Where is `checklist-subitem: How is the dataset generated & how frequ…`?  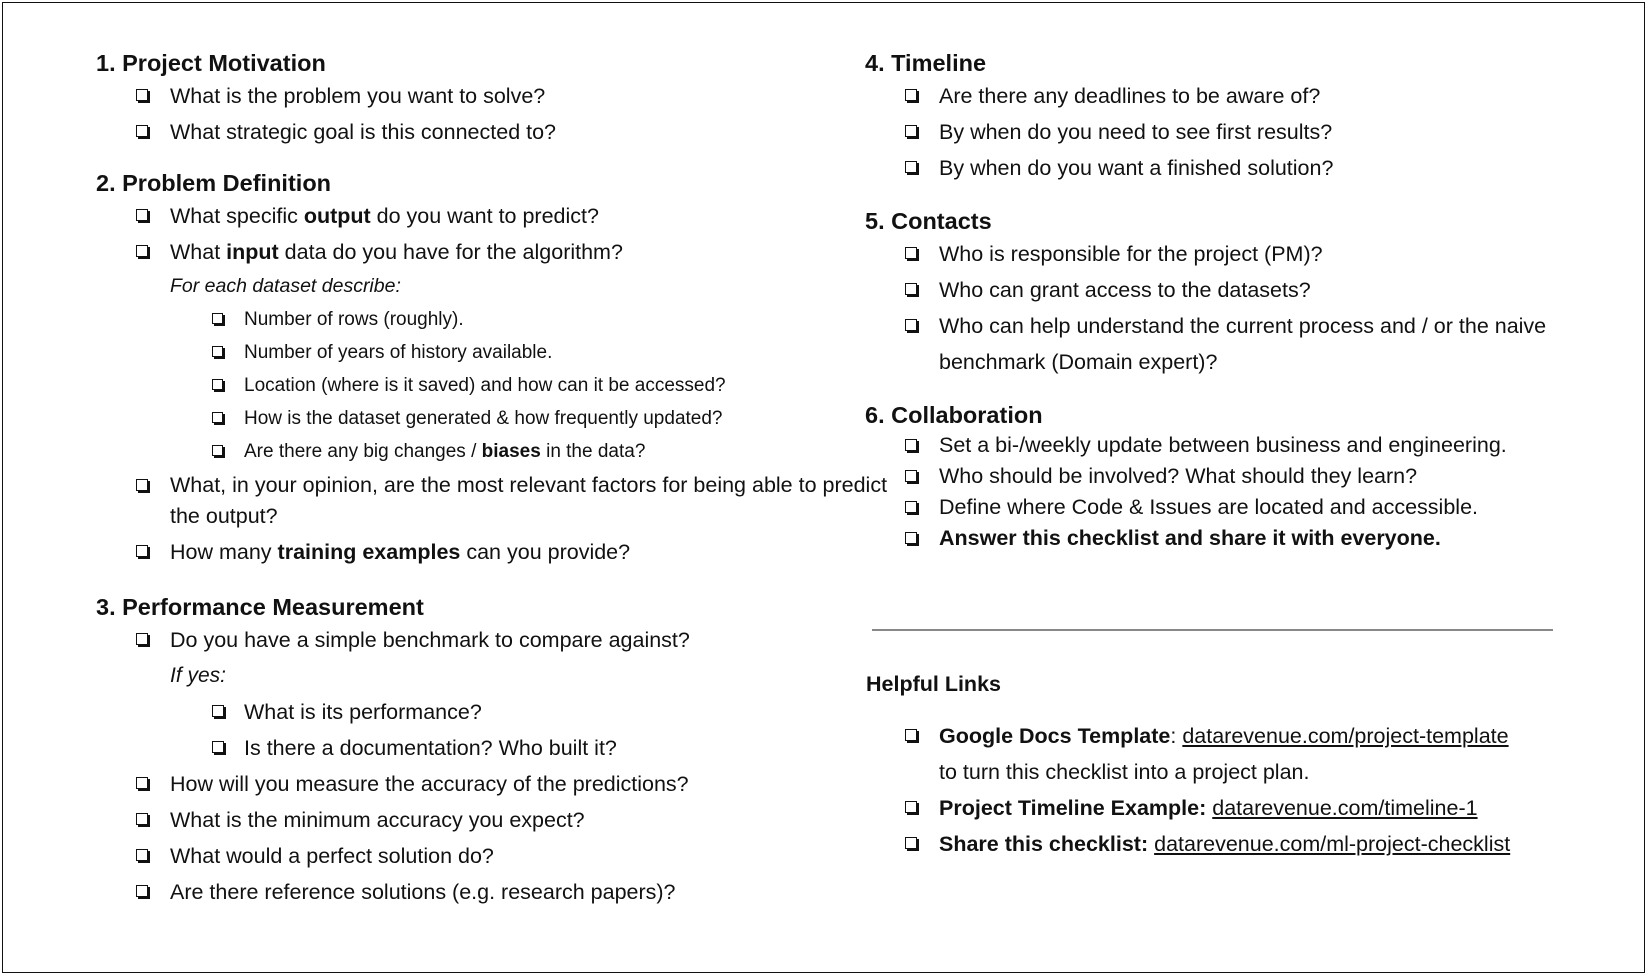
checklist-subitem: How is the dataset generated & how frequ… is located at coordinates (456, 418).